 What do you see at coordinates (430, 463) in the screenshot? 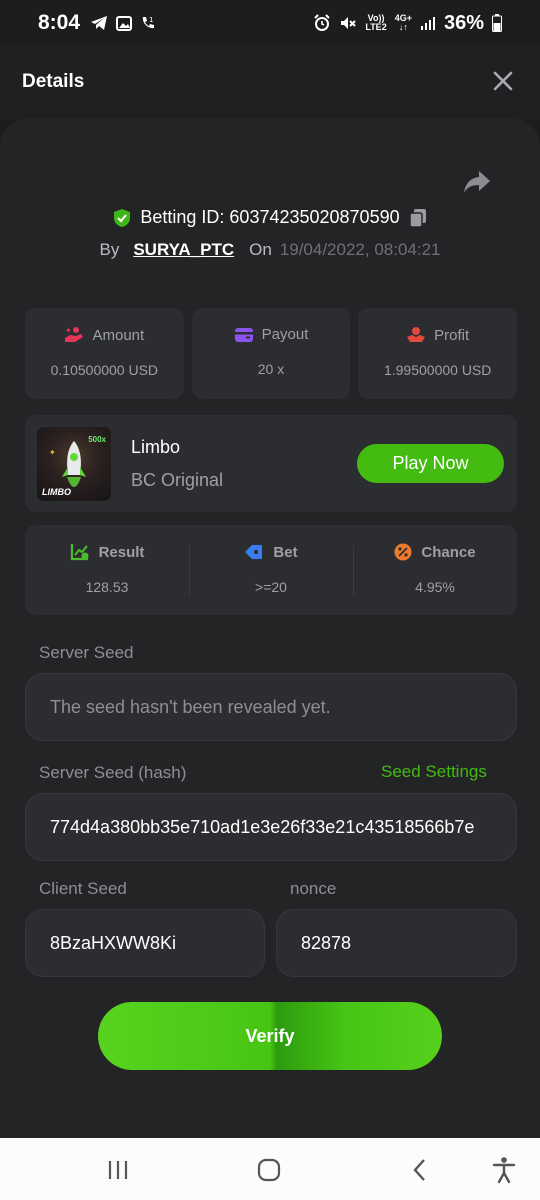
I see `play-now-button: Play Now` at bounding box center [430, 463].